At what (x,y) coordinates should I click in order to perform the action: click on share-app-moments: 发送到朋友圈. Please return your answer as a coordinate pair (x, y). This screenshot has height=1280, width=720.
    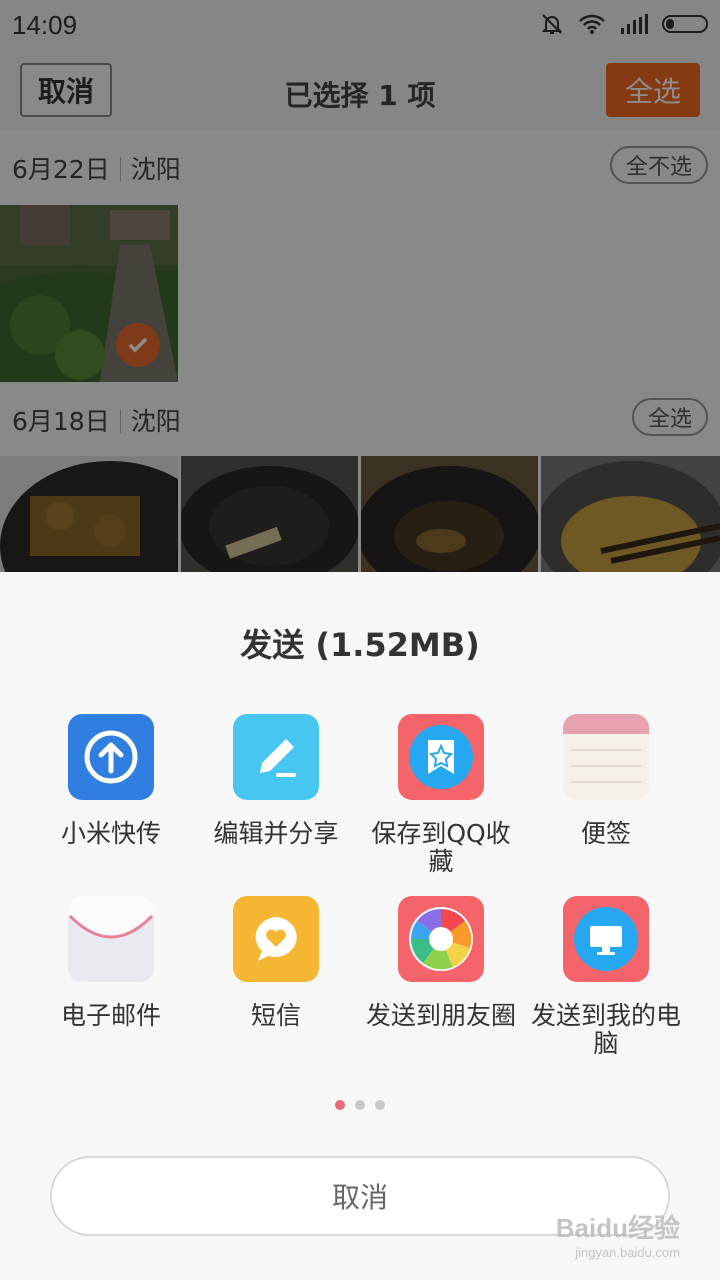
    Looking at the image, I should click on (441, 963).